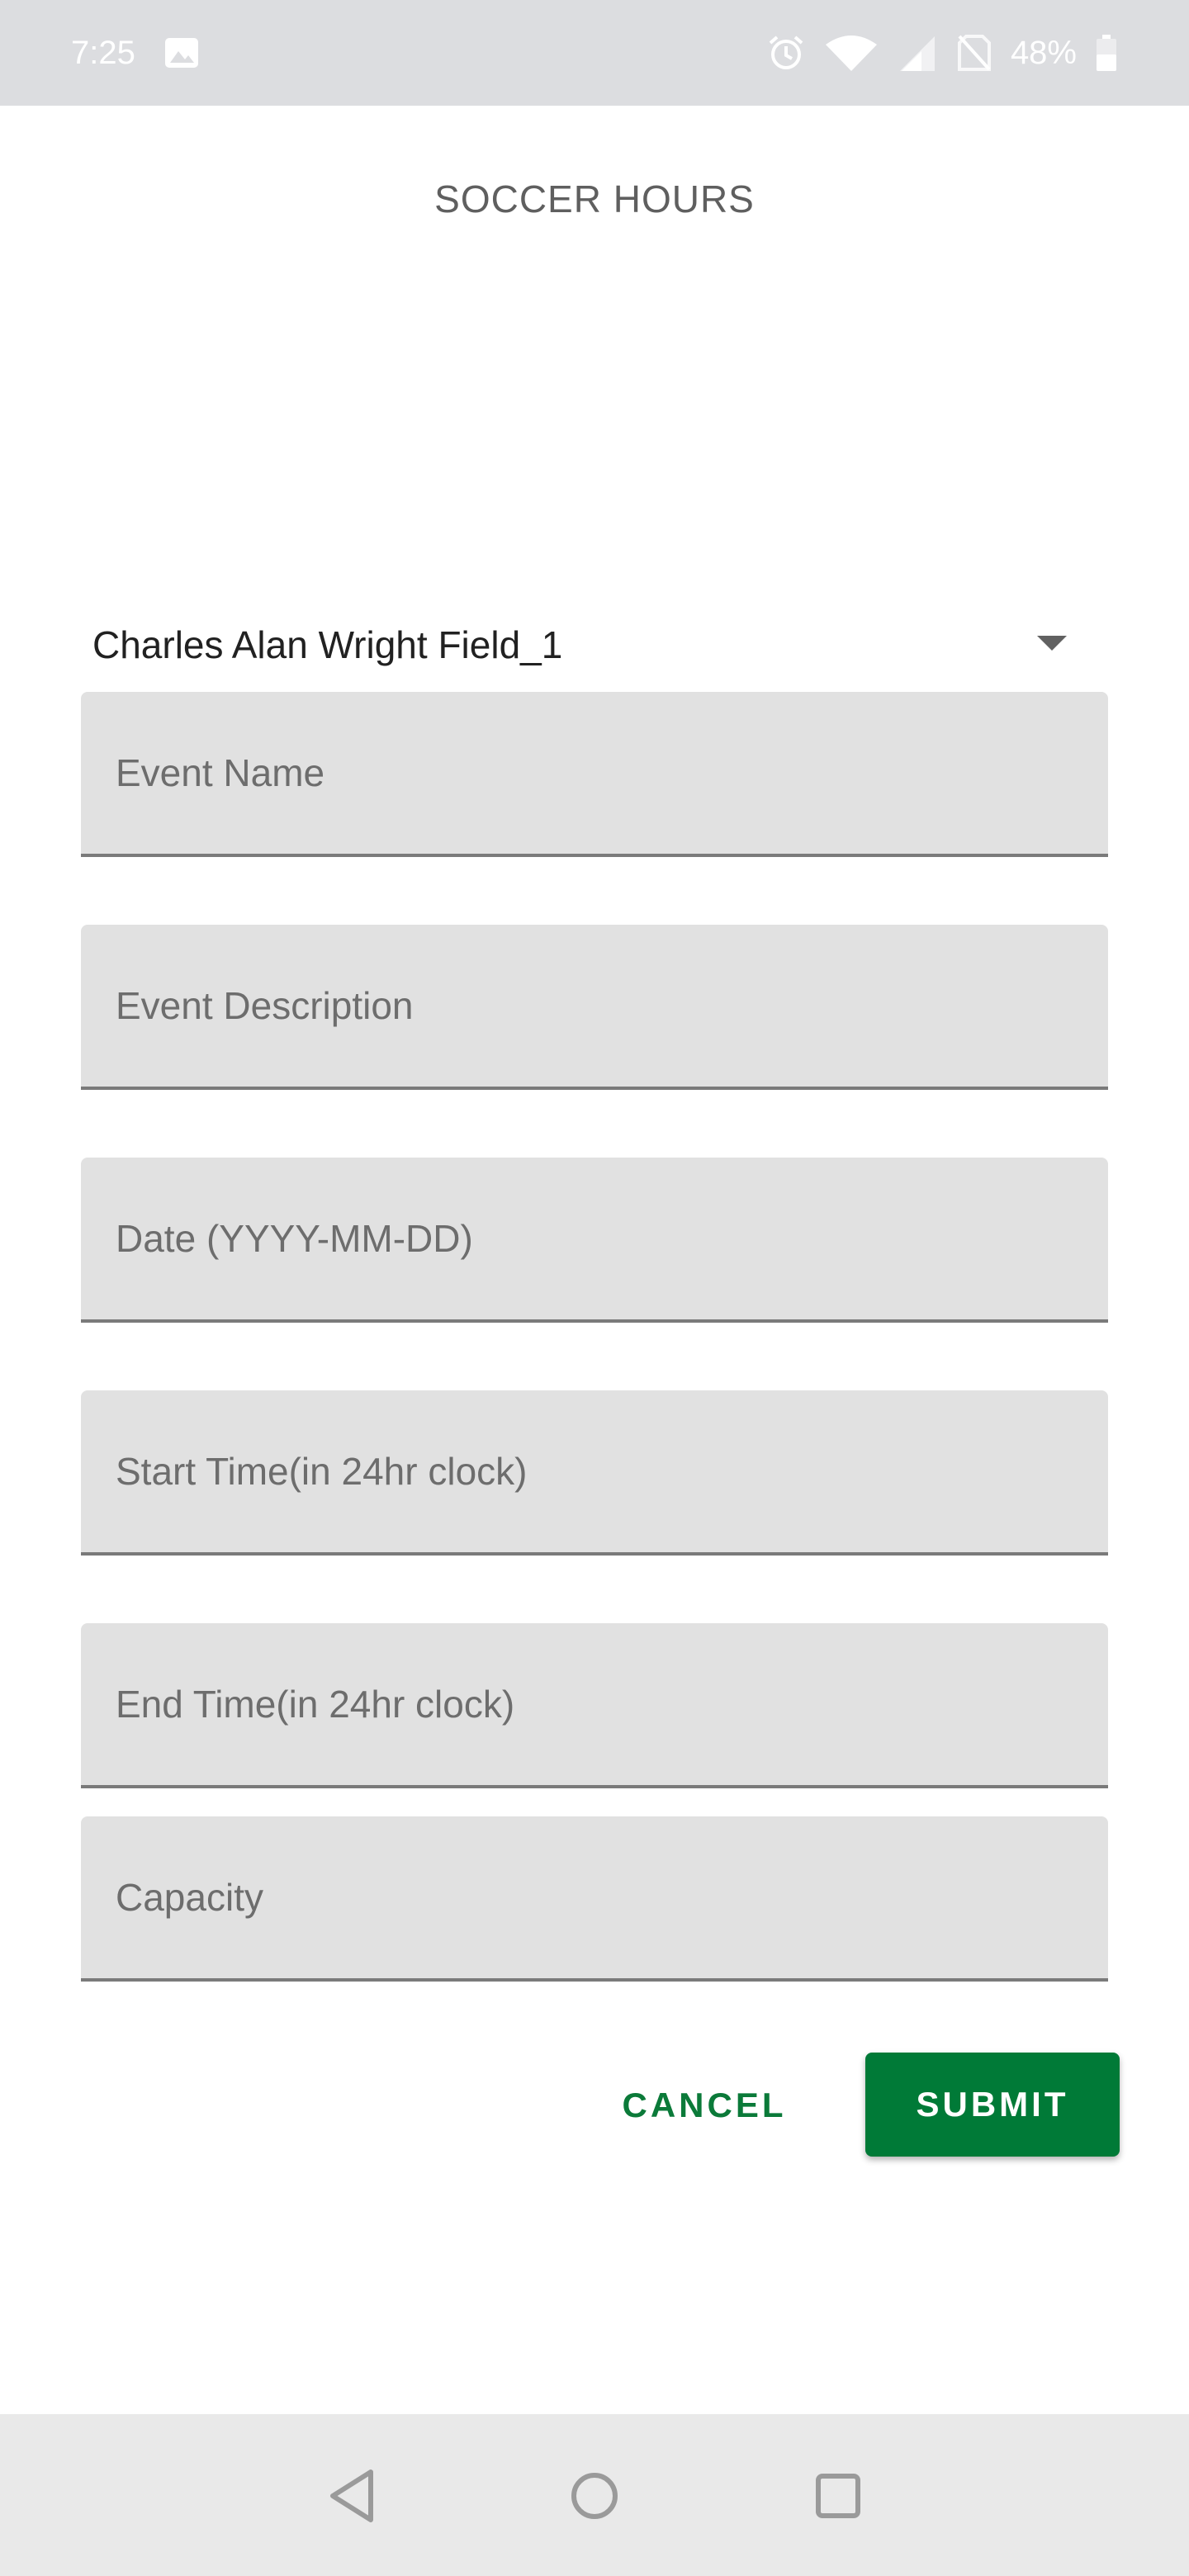 Image resolution: width=1189 pixels, height=2576 pixels. I want to click on navigation-bar, so click(594, 2495).